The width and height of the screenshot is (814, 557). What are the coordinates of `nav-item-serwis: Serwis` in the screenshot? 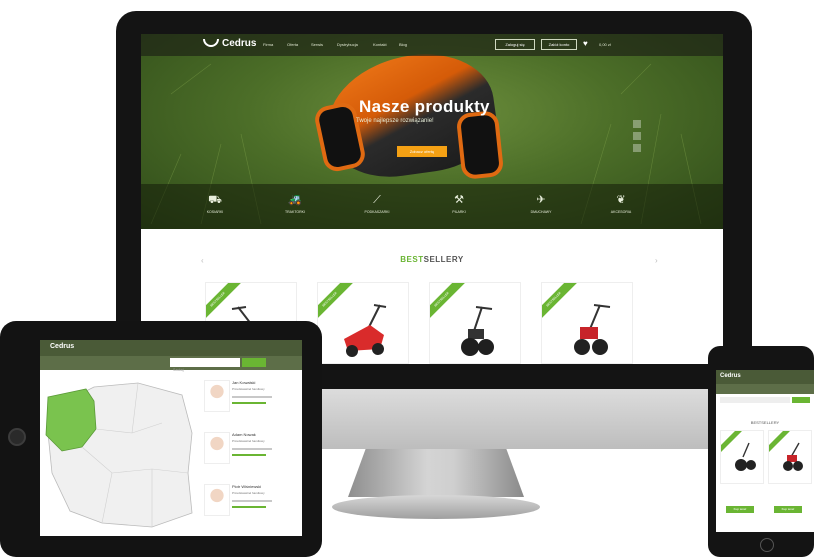 It's located at (317, 44).